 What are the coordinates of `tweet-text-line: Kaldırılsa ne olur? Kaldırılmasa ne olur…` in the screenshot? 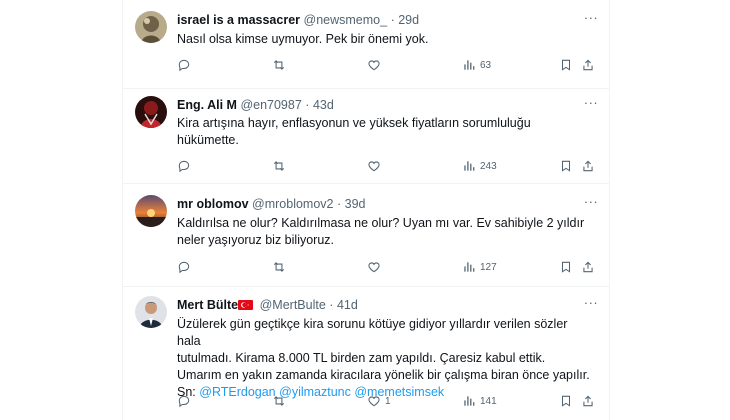 It's located at (381, 223).